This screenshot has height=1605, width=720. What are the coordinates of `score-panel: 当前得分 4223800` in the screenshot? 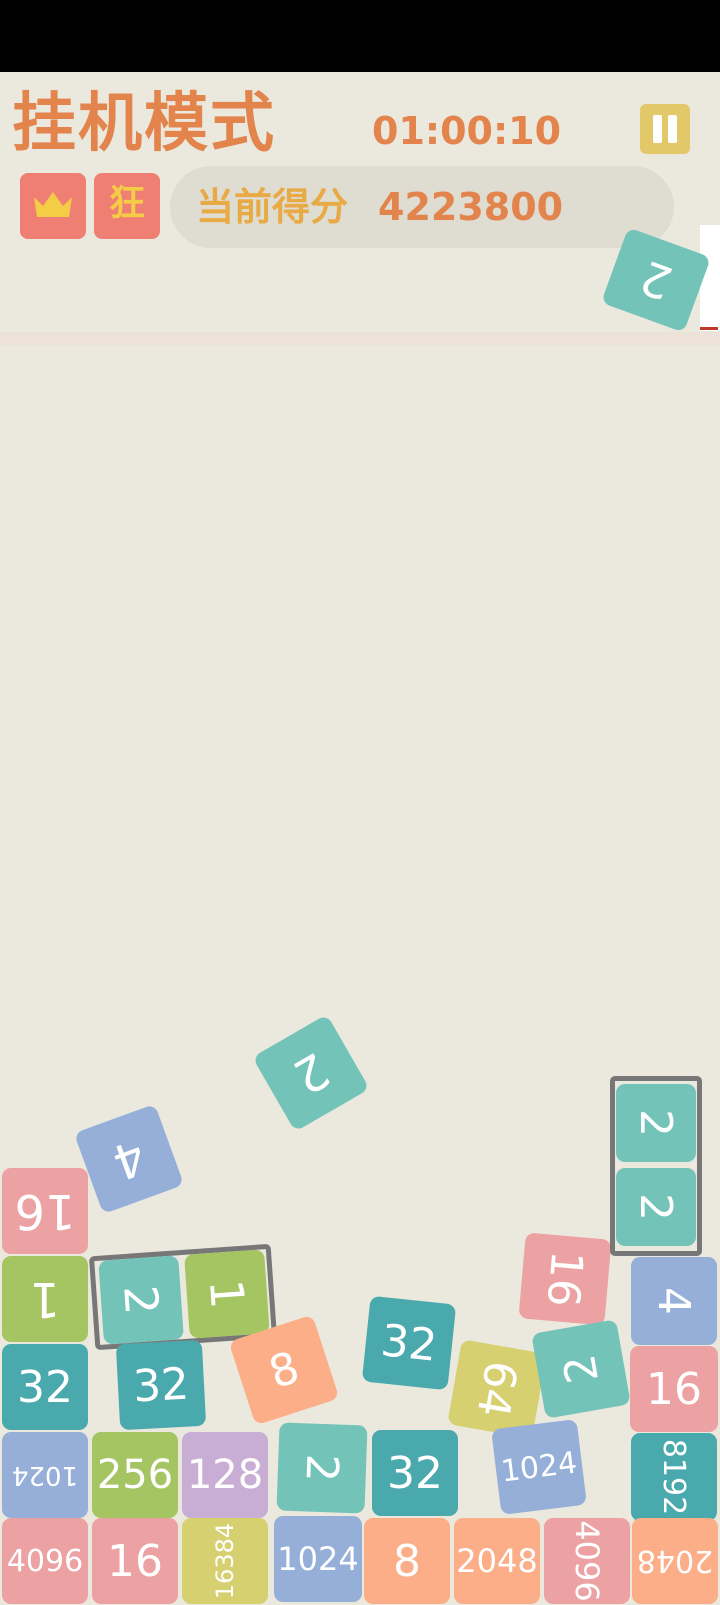 It's located at (422, 207).